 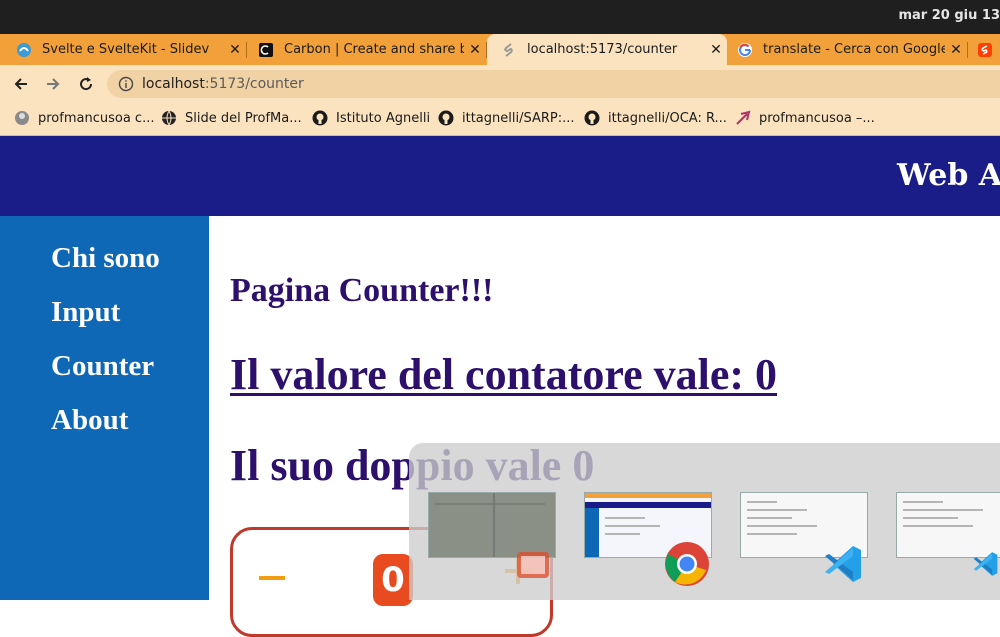 I want to click on tab-title: translate - Cerca con Google, so click(x=854, y=49).